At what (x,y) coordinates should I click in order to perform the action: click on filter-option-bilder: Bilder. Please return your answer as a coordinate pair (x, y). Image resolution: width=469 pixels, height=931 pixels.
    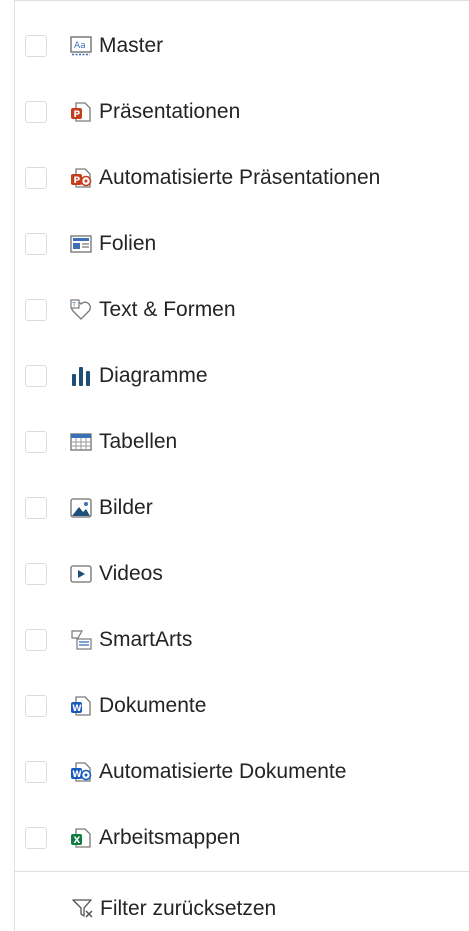
    Looking at the image, I should click on (89, 508).